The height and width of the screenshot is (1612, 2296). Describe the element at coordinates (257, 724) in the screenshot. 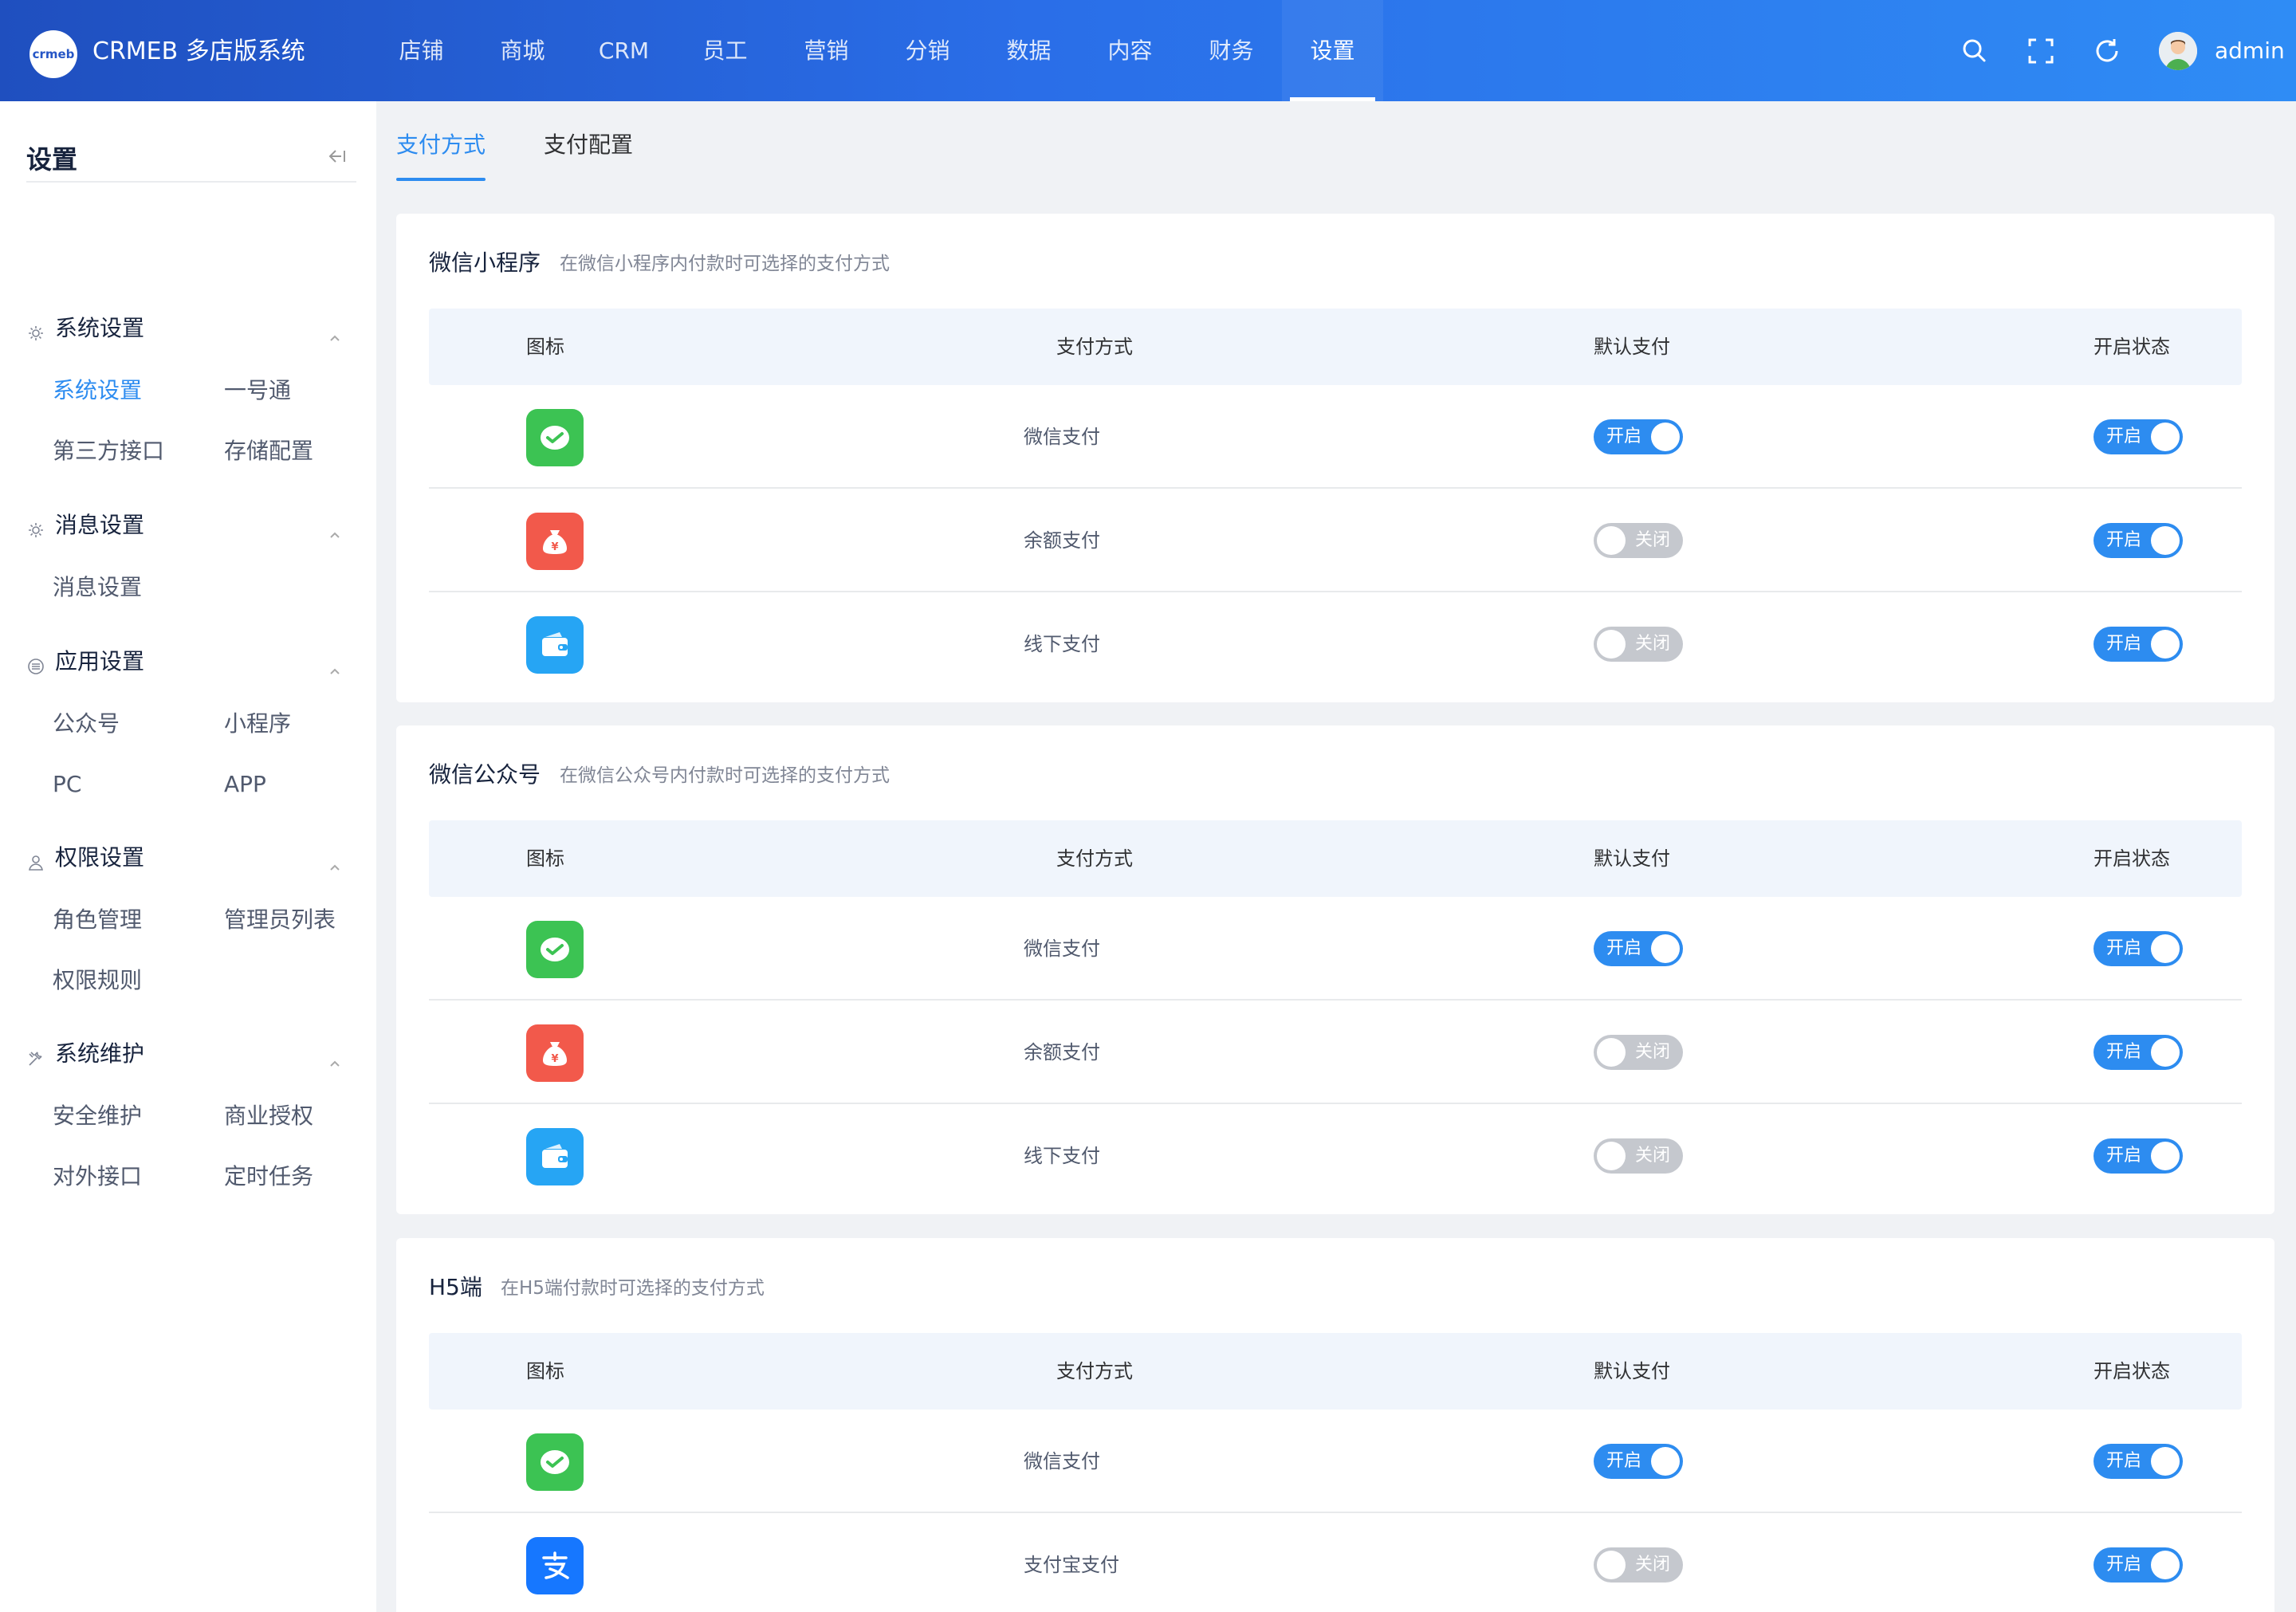

I see `sidebar-item: 小程序` at that location.